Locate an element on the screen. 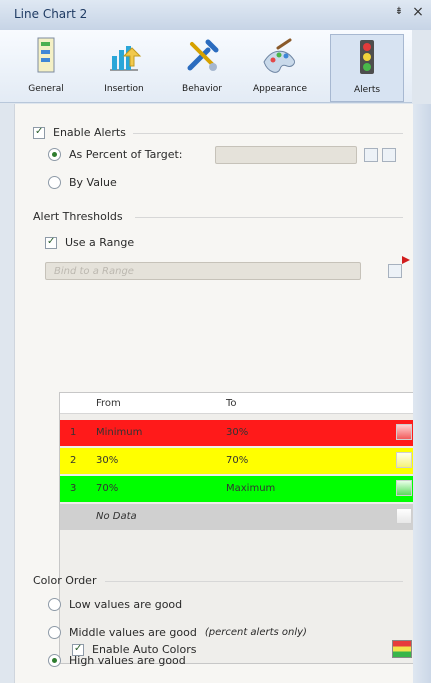  color-order-option-low: Low values are good is located at coordinates (115, 604).